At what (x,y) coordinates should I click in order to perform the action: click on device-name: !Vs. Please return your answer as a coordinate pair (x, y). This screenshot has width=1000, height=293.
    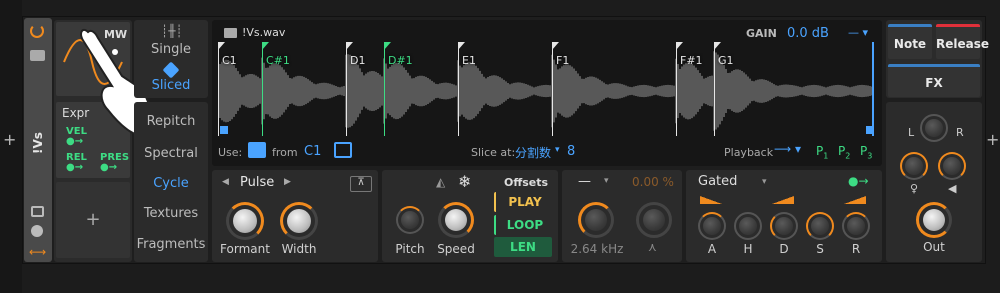
    Looking at the image, I should click on (38, 143).